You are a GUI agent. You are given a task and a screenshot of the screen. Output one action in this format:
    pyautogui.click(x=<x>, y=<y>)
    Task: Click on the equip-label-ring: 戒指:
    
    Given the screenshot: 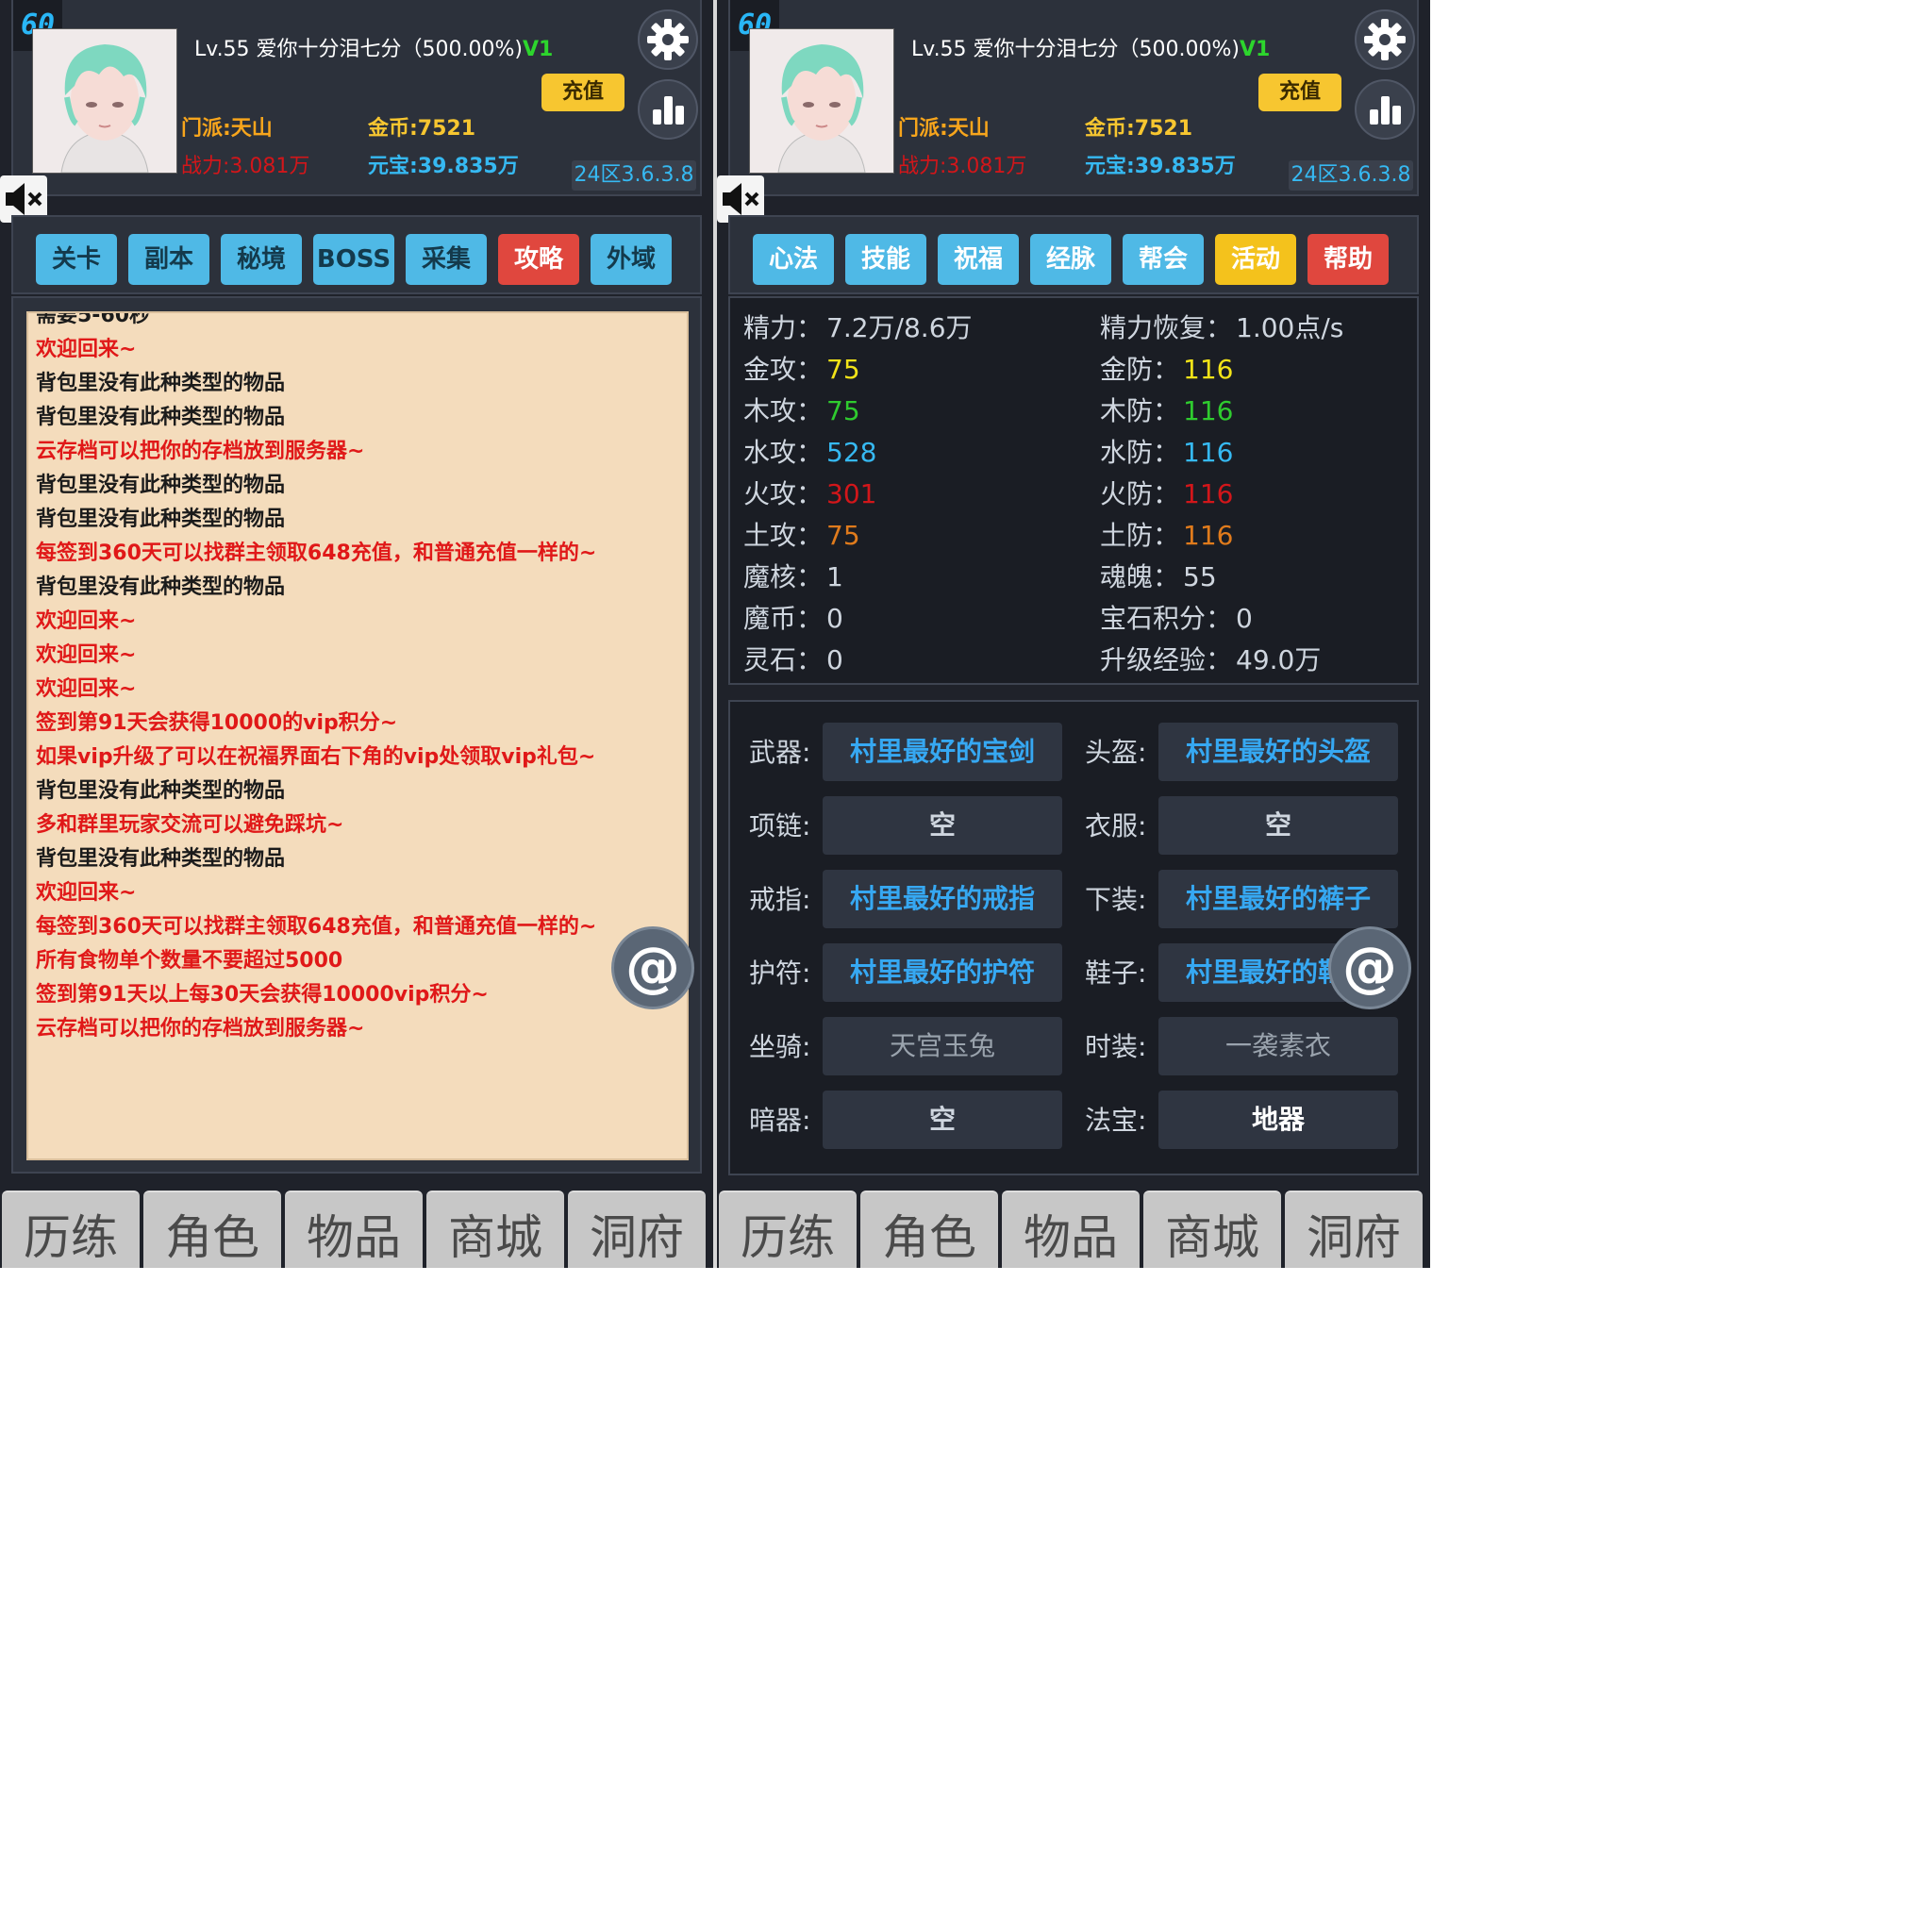 What is the action you would take?
    pyautogui.click(x=780, y=899)
    